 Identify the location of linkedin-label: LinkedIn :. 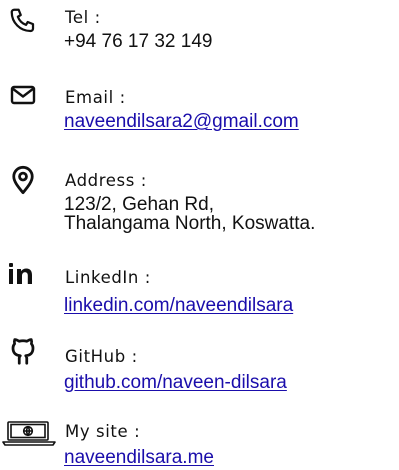
(108, 277).